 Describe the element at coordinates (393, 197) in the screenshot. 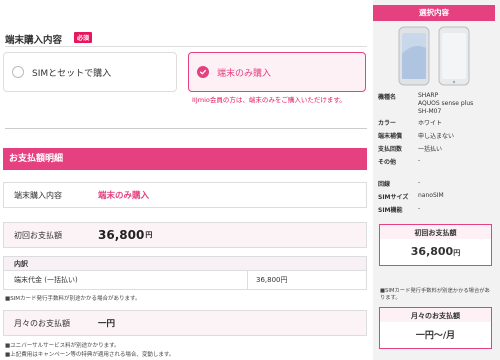

I see `spec-label: SIMサイズ` at that location.